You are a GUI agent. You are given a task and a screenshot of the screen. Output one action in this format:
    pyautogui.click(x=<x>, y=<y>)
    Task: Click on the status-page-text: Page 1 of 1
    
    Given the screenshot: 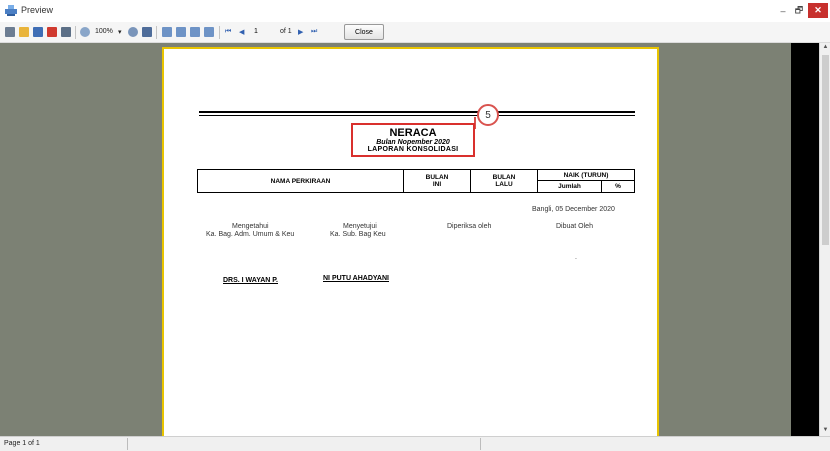 What is the action you would take?
    pyautogui.click(x=22, y=443)
    